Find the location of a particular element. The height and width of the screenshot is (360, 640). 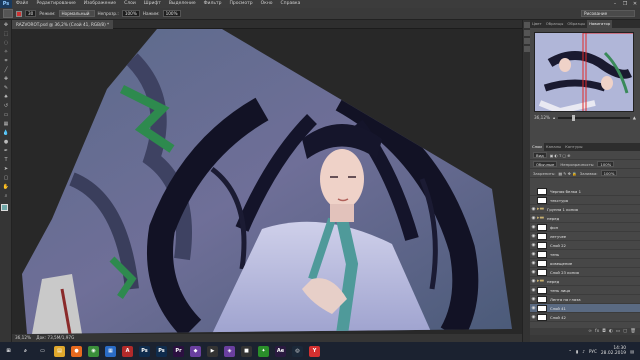

layer-row: ◉ тень is located at coordinates (585, 254).